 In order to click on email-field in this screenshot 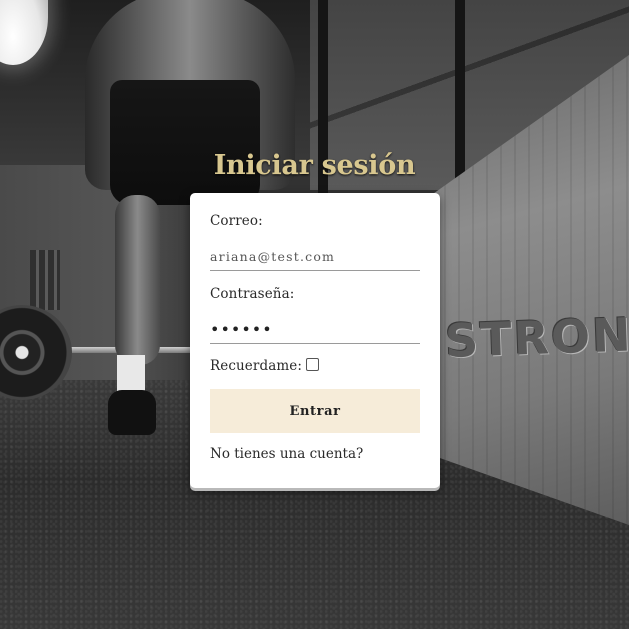, I will do `click(315, 254)`.